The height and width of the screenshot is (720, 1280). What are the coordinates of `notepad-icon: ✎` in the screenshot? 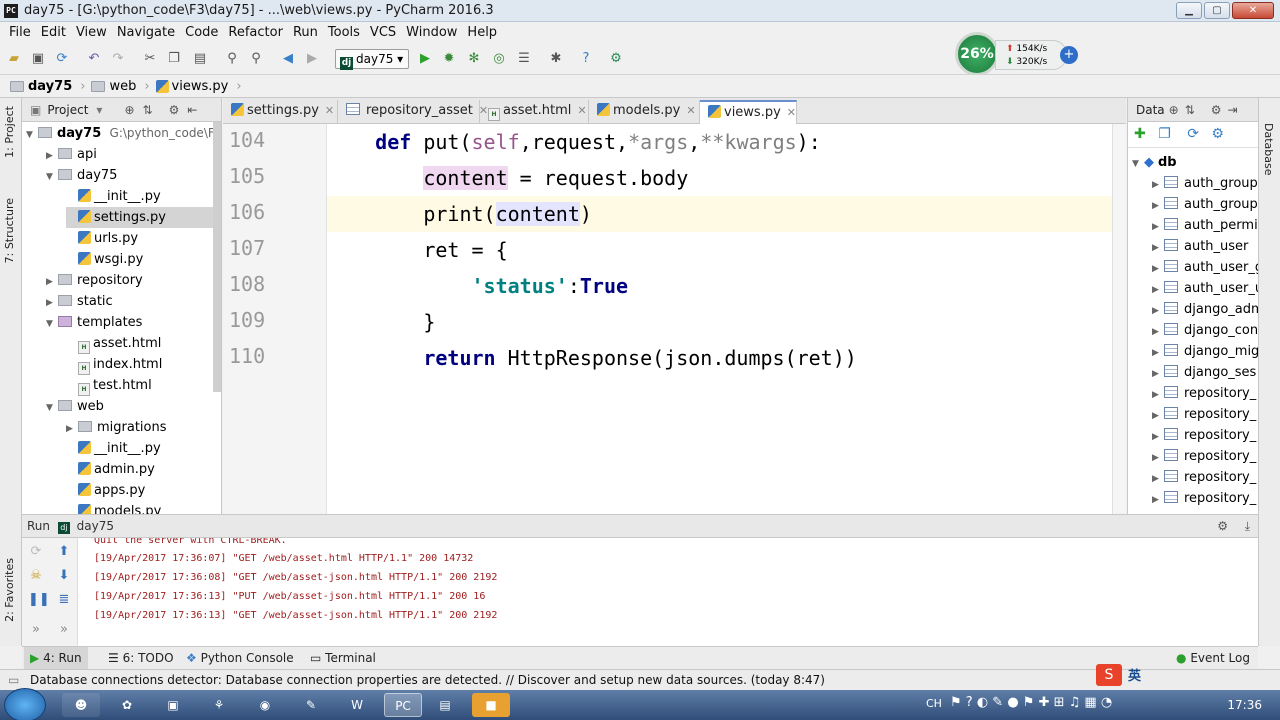 It's located at (311, 705).